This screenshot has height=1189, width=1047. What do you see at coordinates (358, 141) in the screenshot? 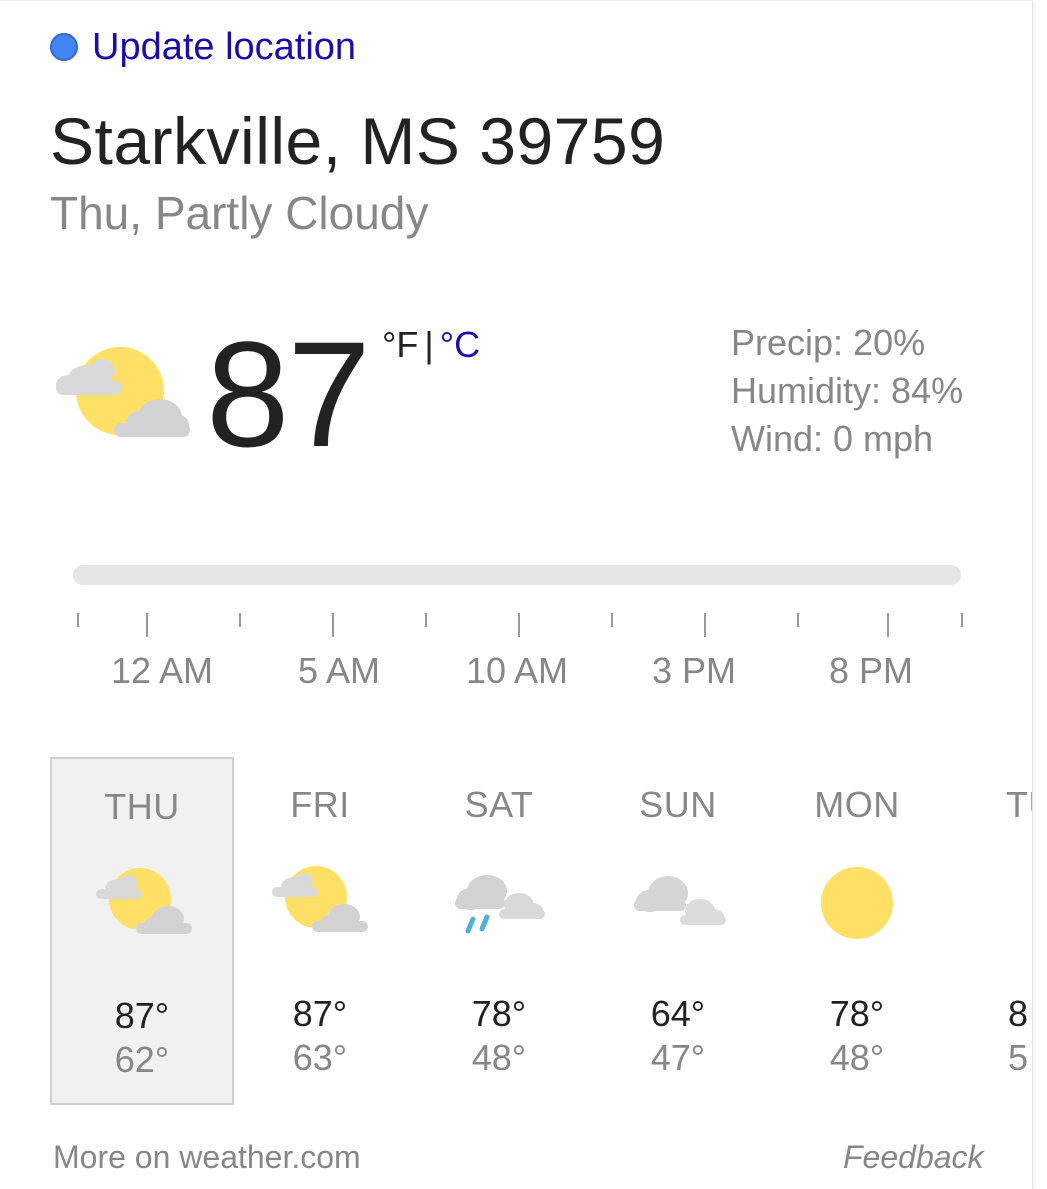
I see `location-title: Starkville, MS 39759` at bounding box center [358, 141].